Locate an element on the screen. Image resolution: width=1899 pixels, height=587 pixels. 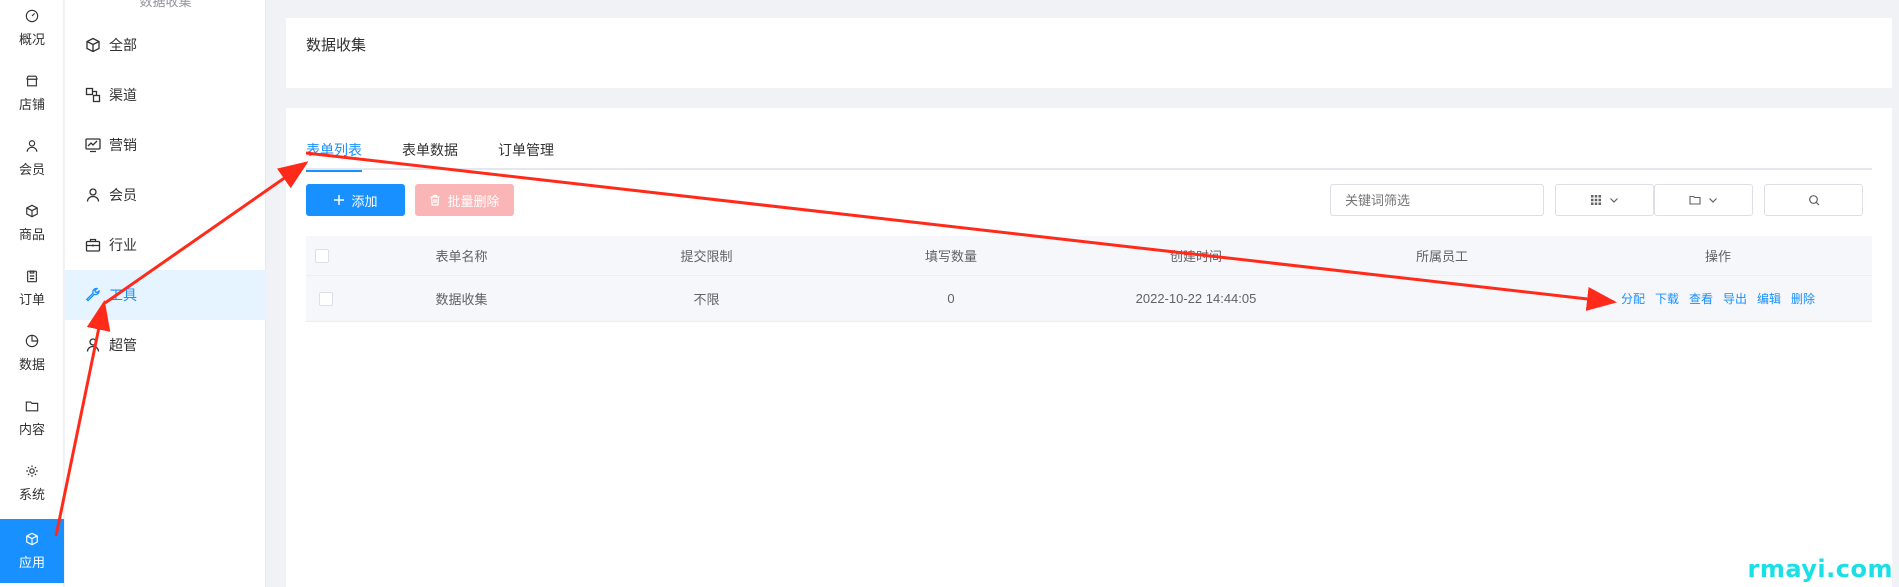
delete-link: 删除 is located at coordinates (1803, 298).